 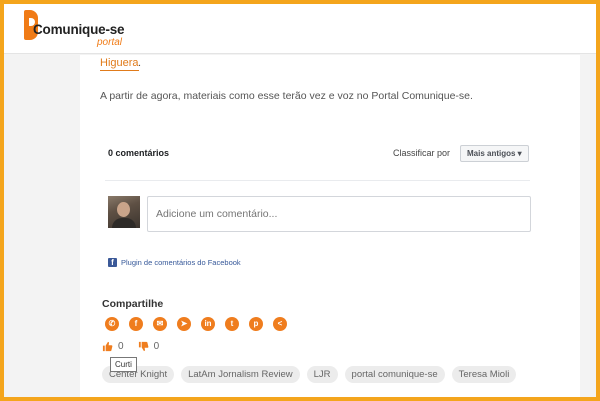 What do you see at coordinates (123, 364) in the screenshot?
I see `tooltip: Curti` at bounding box center [123, 364].